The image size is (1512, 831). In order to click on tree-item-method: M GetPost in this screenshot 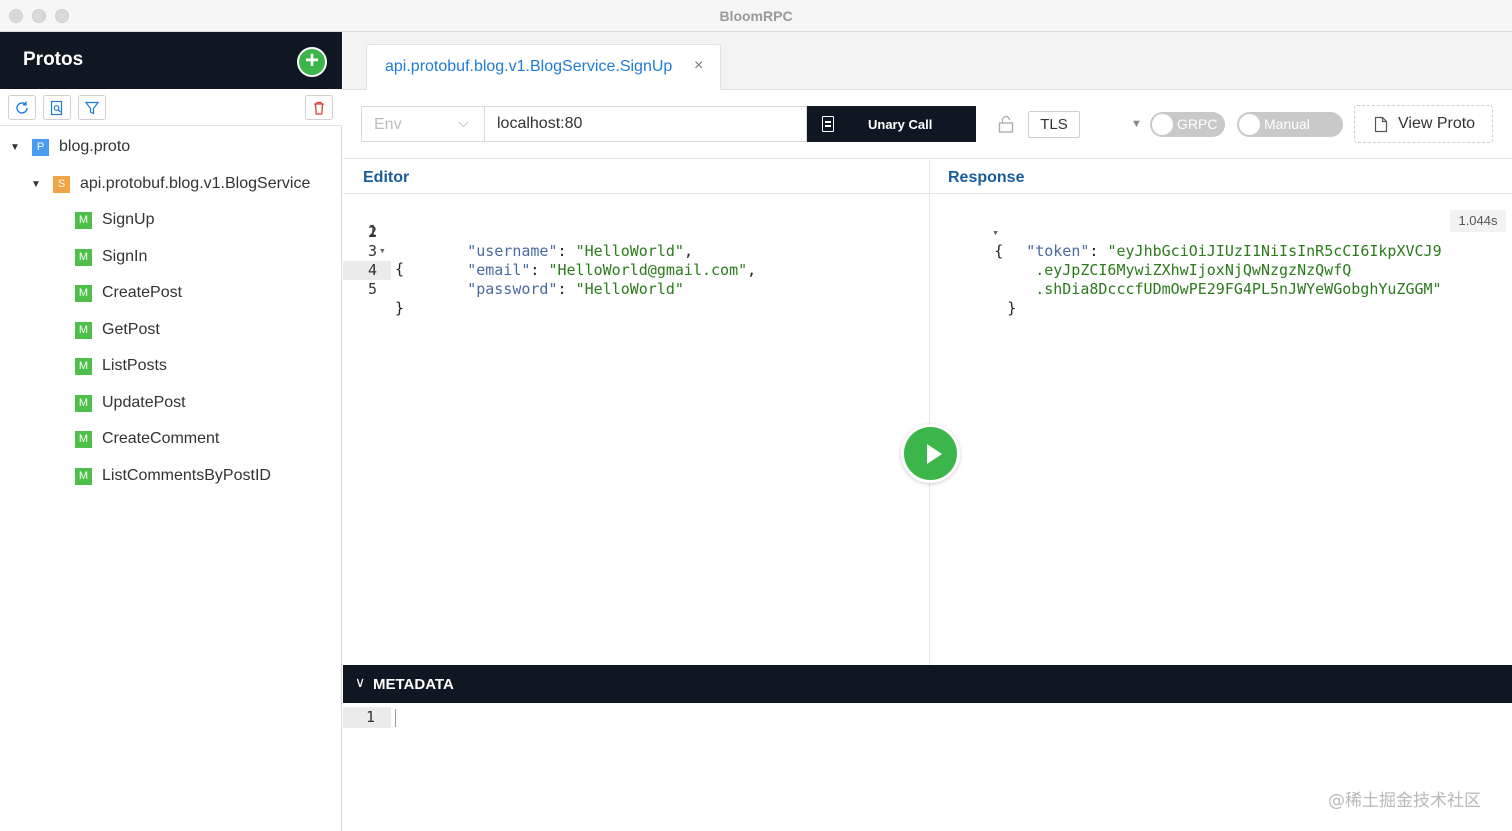, I will do `click(117, 330)`.